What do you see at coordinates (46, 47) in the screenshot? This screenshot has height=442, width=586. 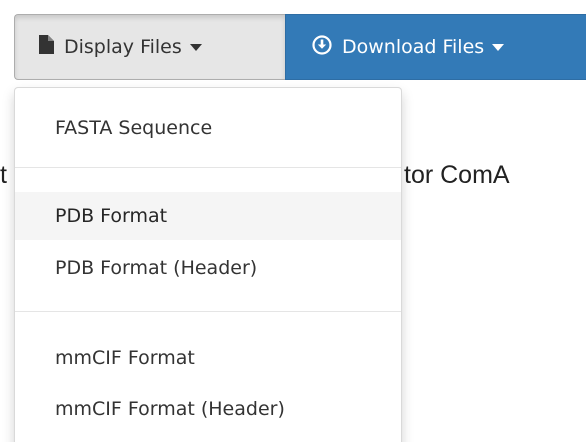 I see `file-icon` at bounding box center [46, 47].